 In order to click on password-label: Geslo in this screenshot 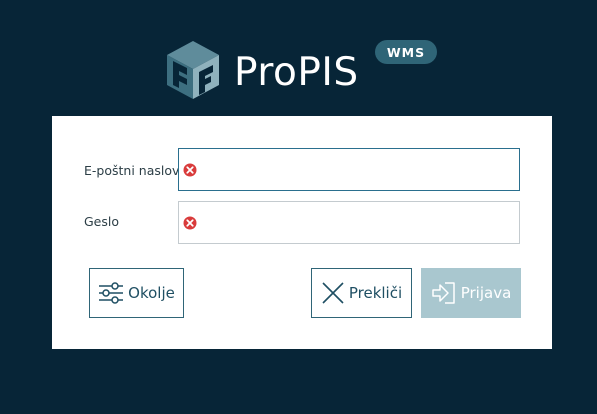, I will do `click(102, 221)`.